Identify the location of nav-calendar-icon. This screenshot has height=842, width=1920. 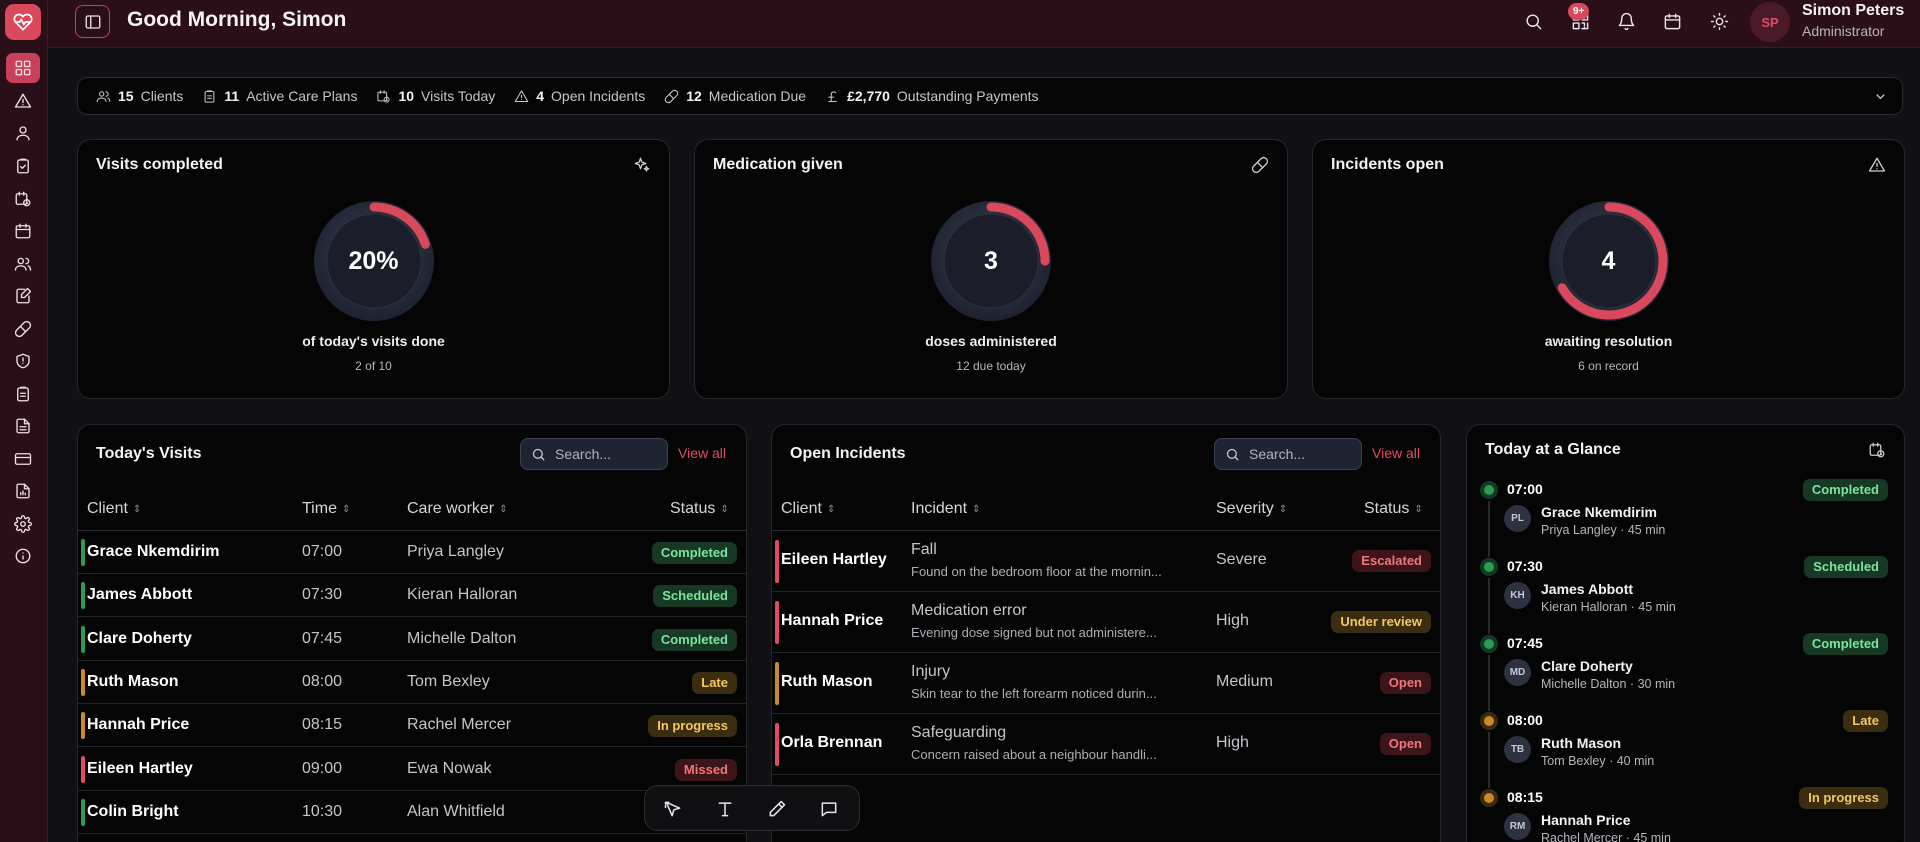
(23, 231).